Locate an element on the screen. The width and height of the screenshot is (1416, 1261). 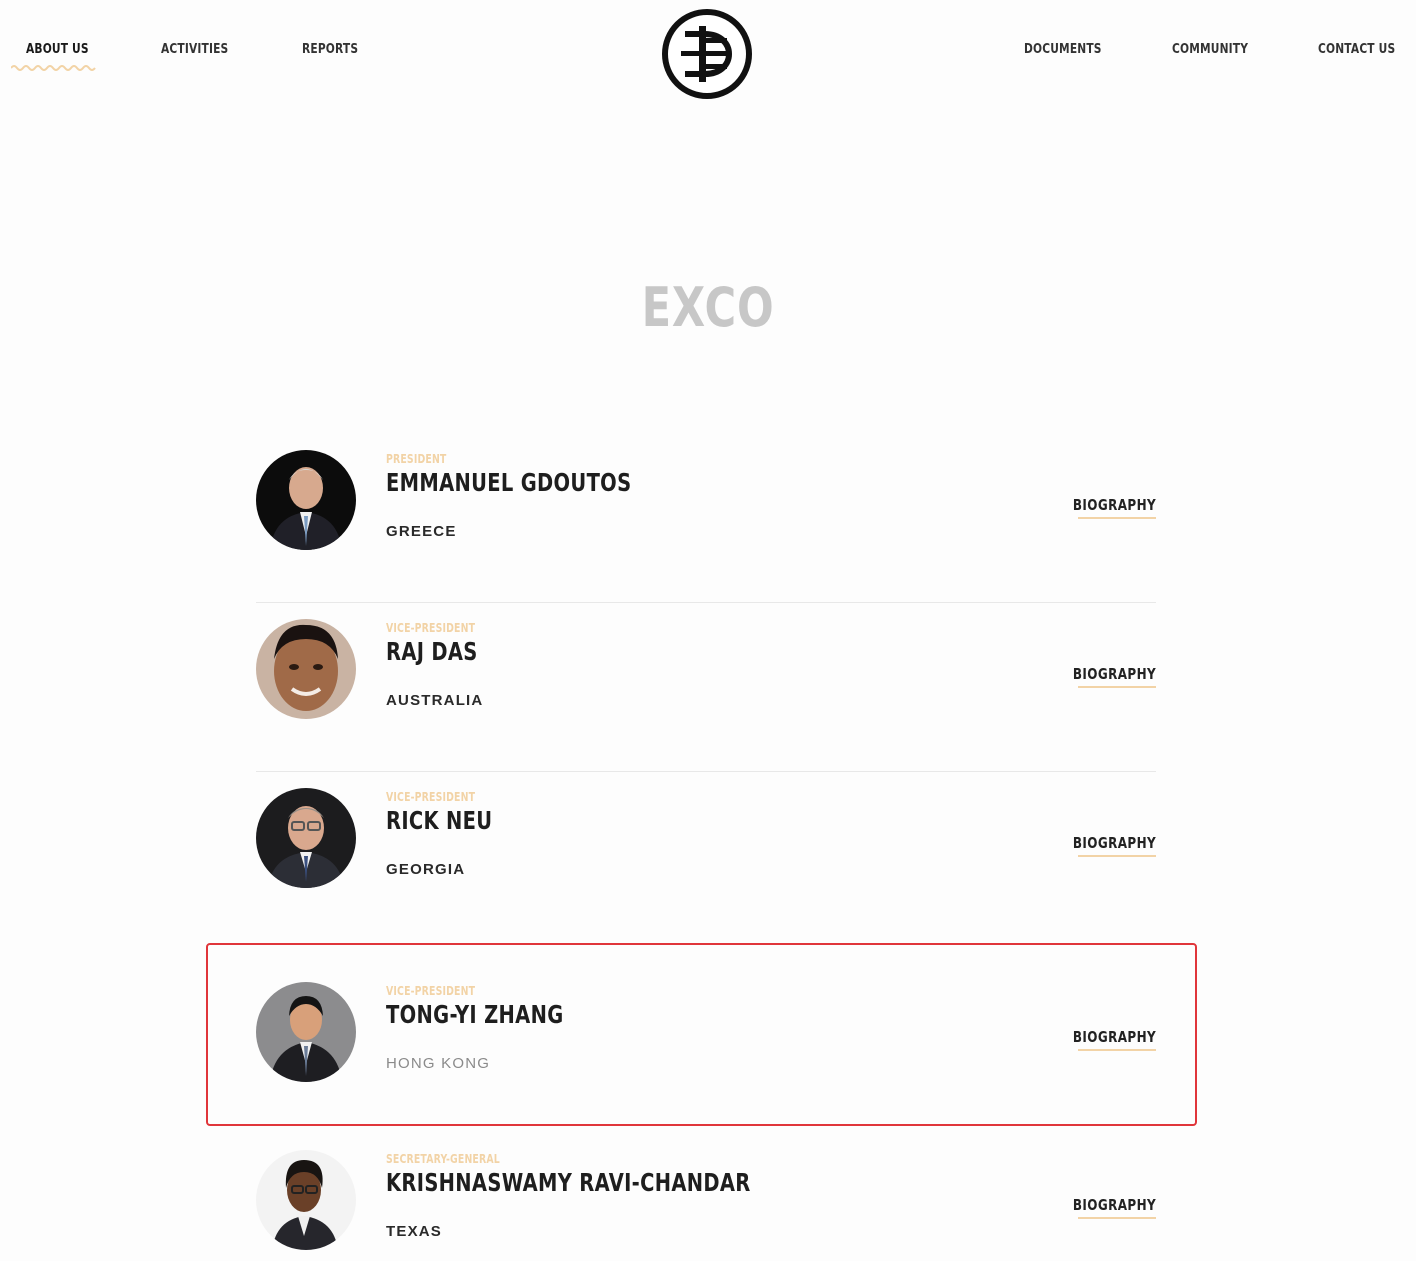
nav-documents: DOCUMENTS is located at coordinates (1063, 49).